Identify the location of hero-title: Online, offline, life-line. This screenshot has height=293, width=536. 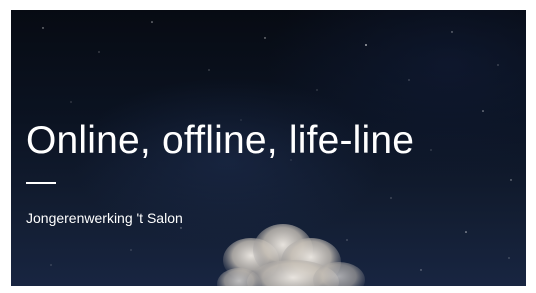
(220, 140).